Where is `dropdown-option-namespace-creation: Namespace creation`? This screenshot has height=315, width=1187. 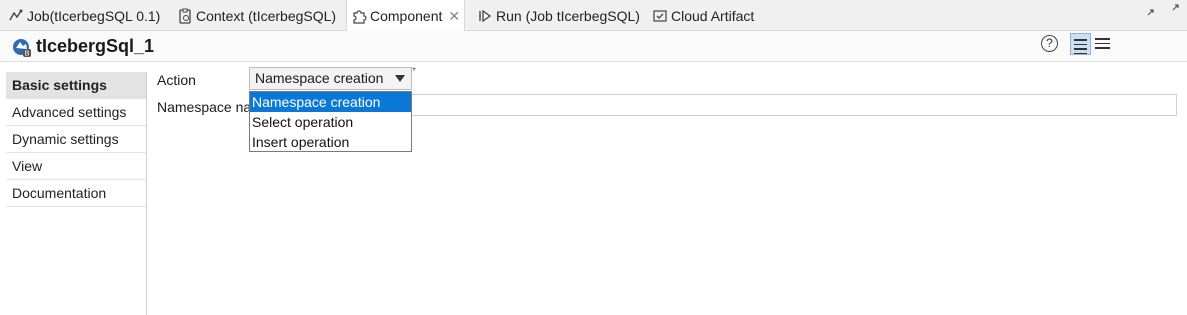
dropdown-option-namespace-creation: Namespace creation is located at coordinates (330, 102).